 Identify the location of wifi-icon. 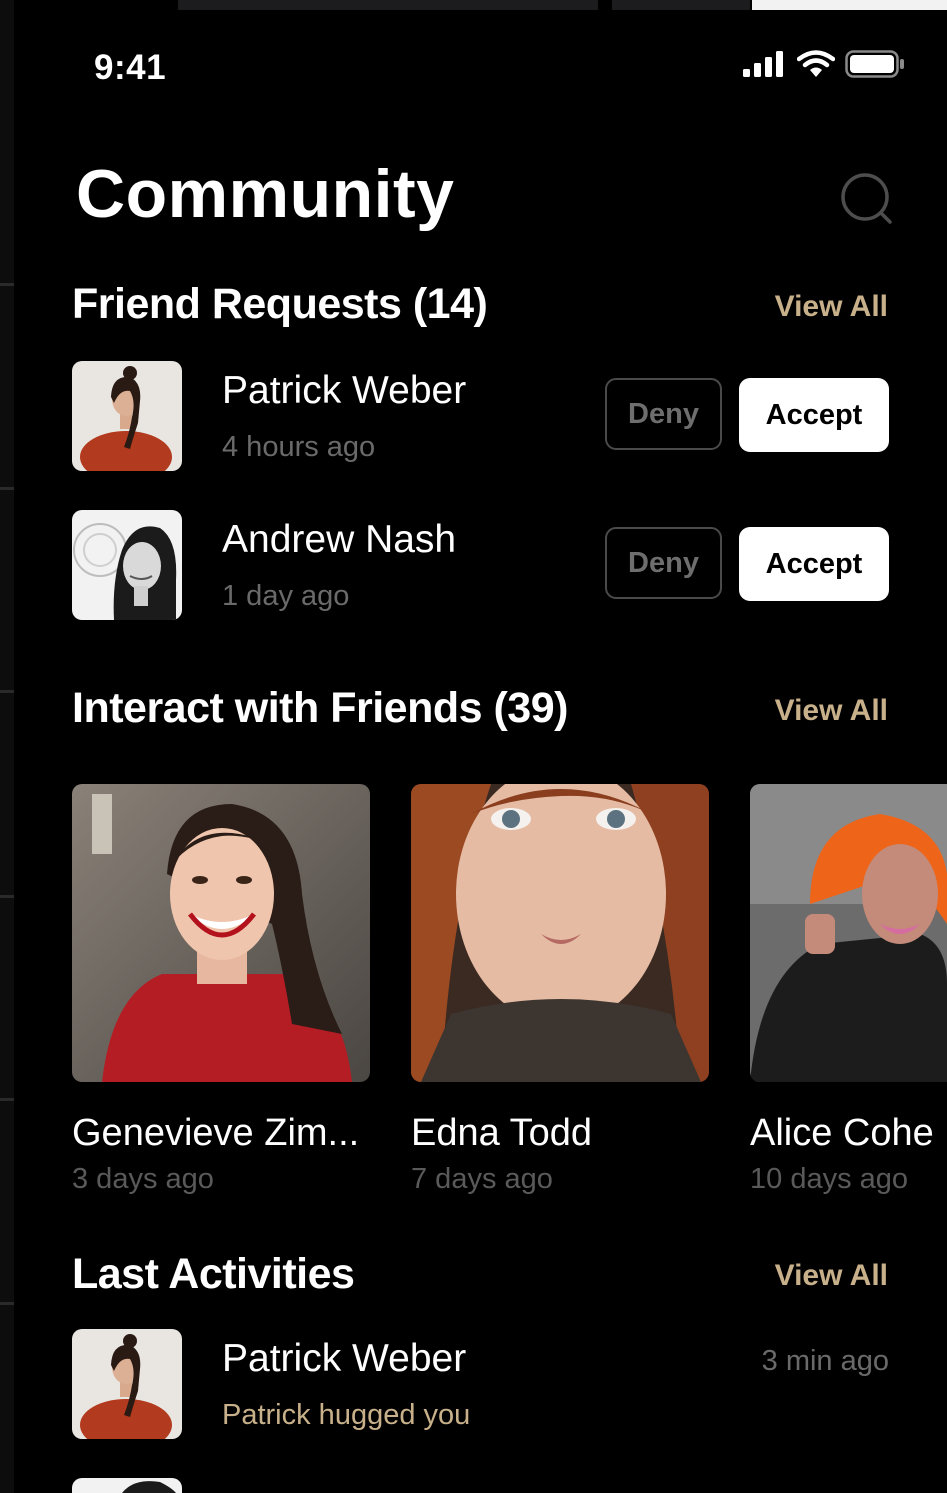
(816, 63).